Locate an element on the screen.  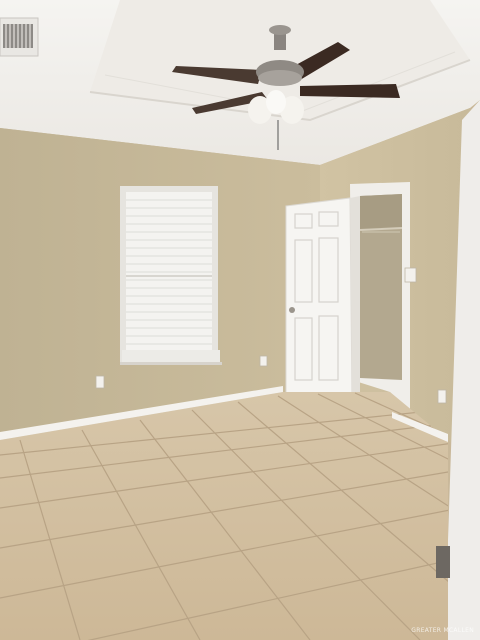
door-knob-icon is located at coordinates (292, 310).